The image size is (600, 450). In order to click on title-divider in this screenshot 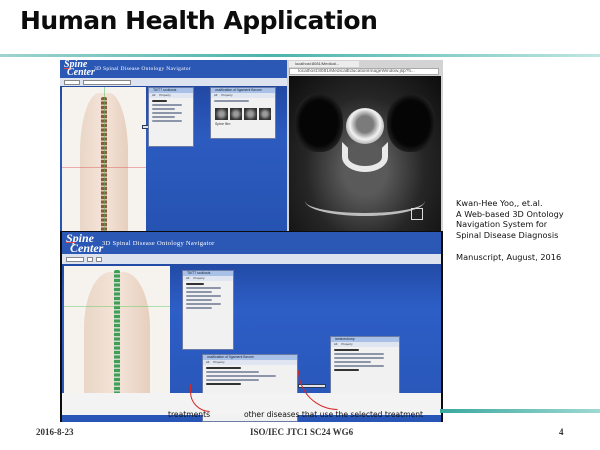, I will do `click(300, 55)`.